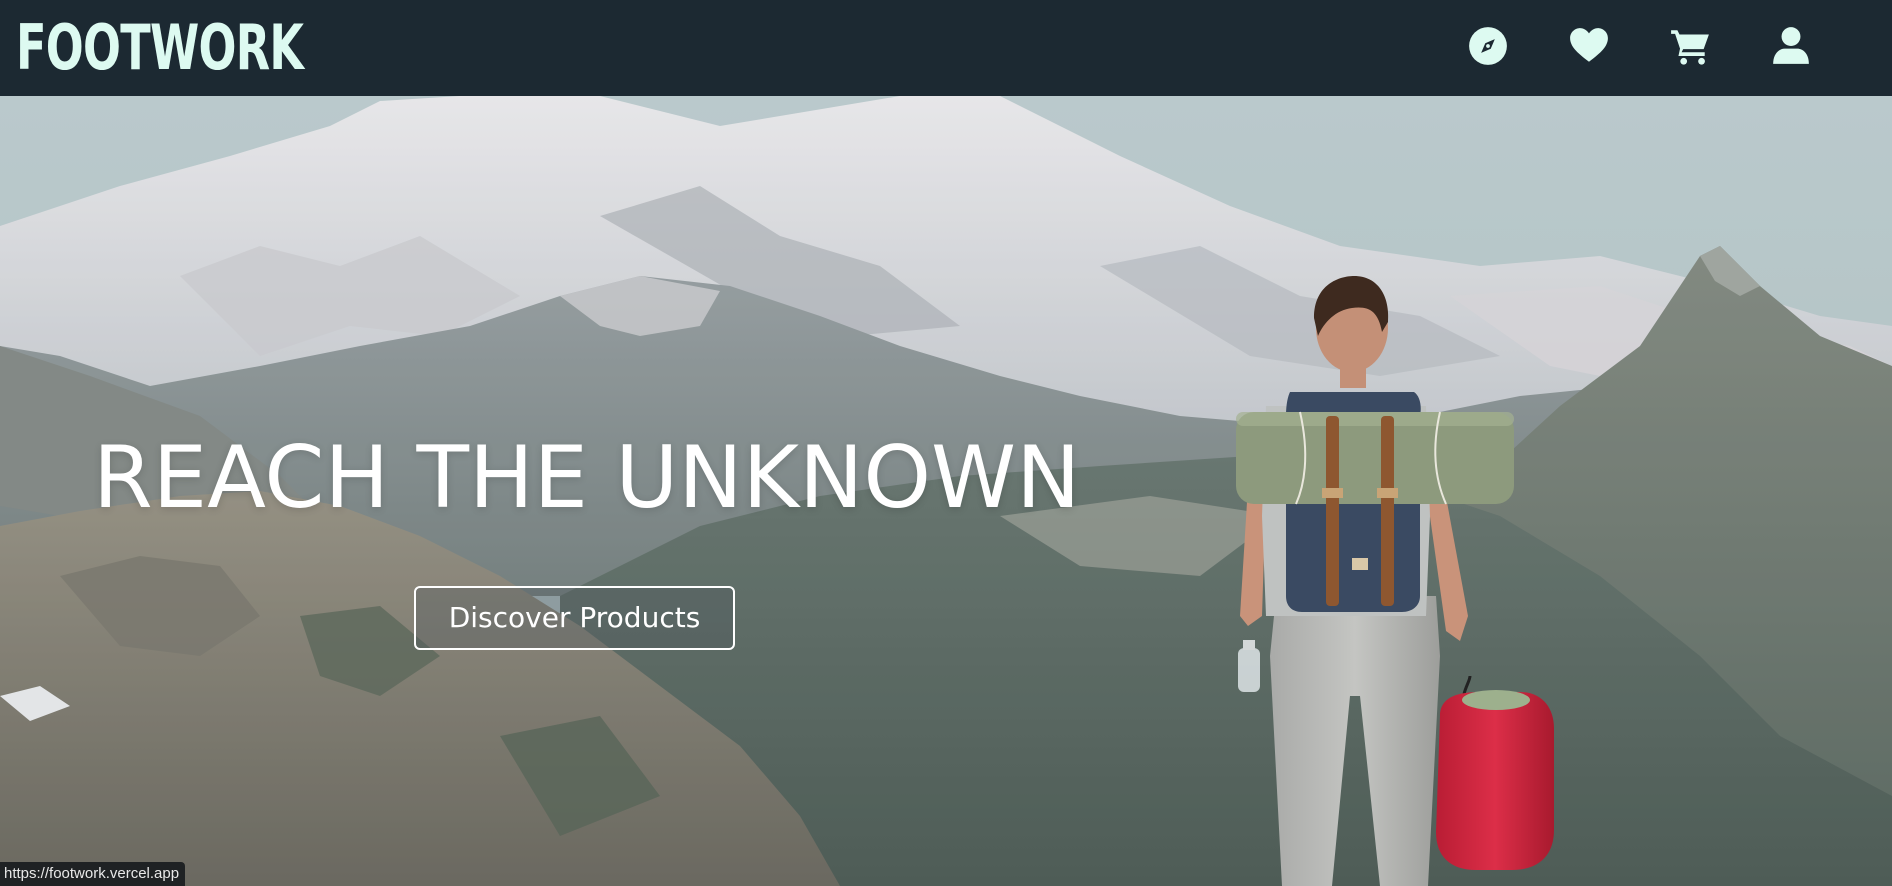 Image resolution: width=1892 pixels, height=886 pixels. I want to click on compass-icon, so click(1488, 46).